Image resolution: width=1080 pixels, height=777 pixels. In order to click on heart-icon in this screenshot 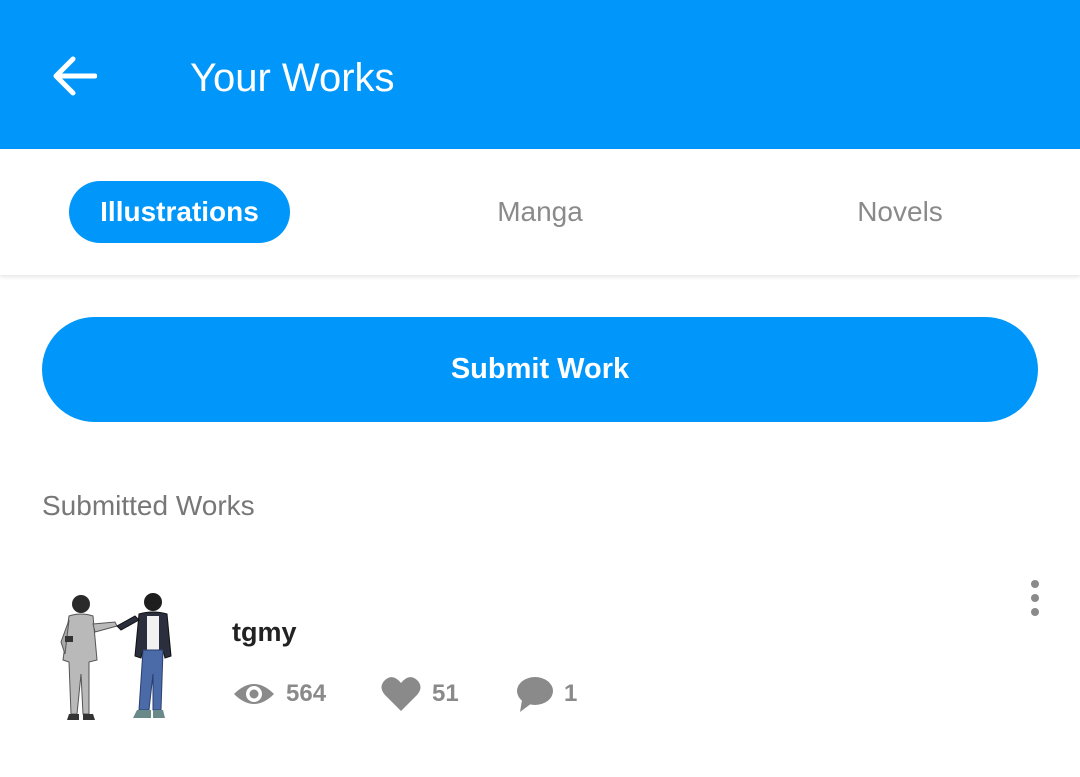, I will do `click(401, 694)`.